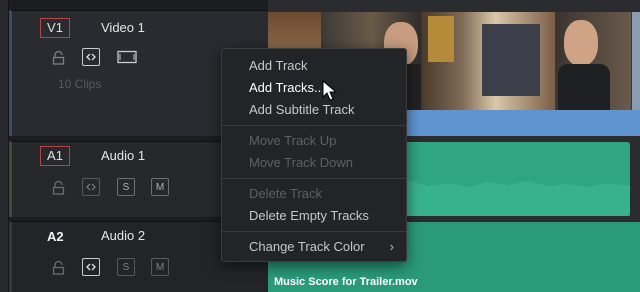  What do you see at coordinates (391, 246) in the screenshot?
I see `submenu-arrow-icon: ›` at bounding box center [391, 246].